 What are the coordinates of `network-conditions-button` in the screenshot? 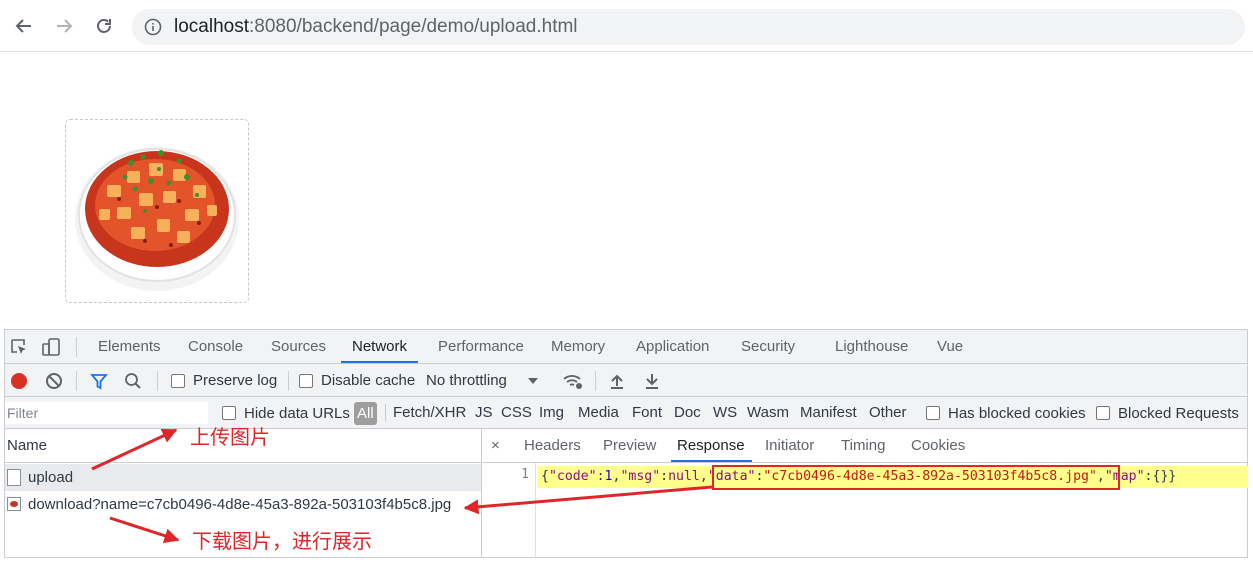 It's located at (573, 380).